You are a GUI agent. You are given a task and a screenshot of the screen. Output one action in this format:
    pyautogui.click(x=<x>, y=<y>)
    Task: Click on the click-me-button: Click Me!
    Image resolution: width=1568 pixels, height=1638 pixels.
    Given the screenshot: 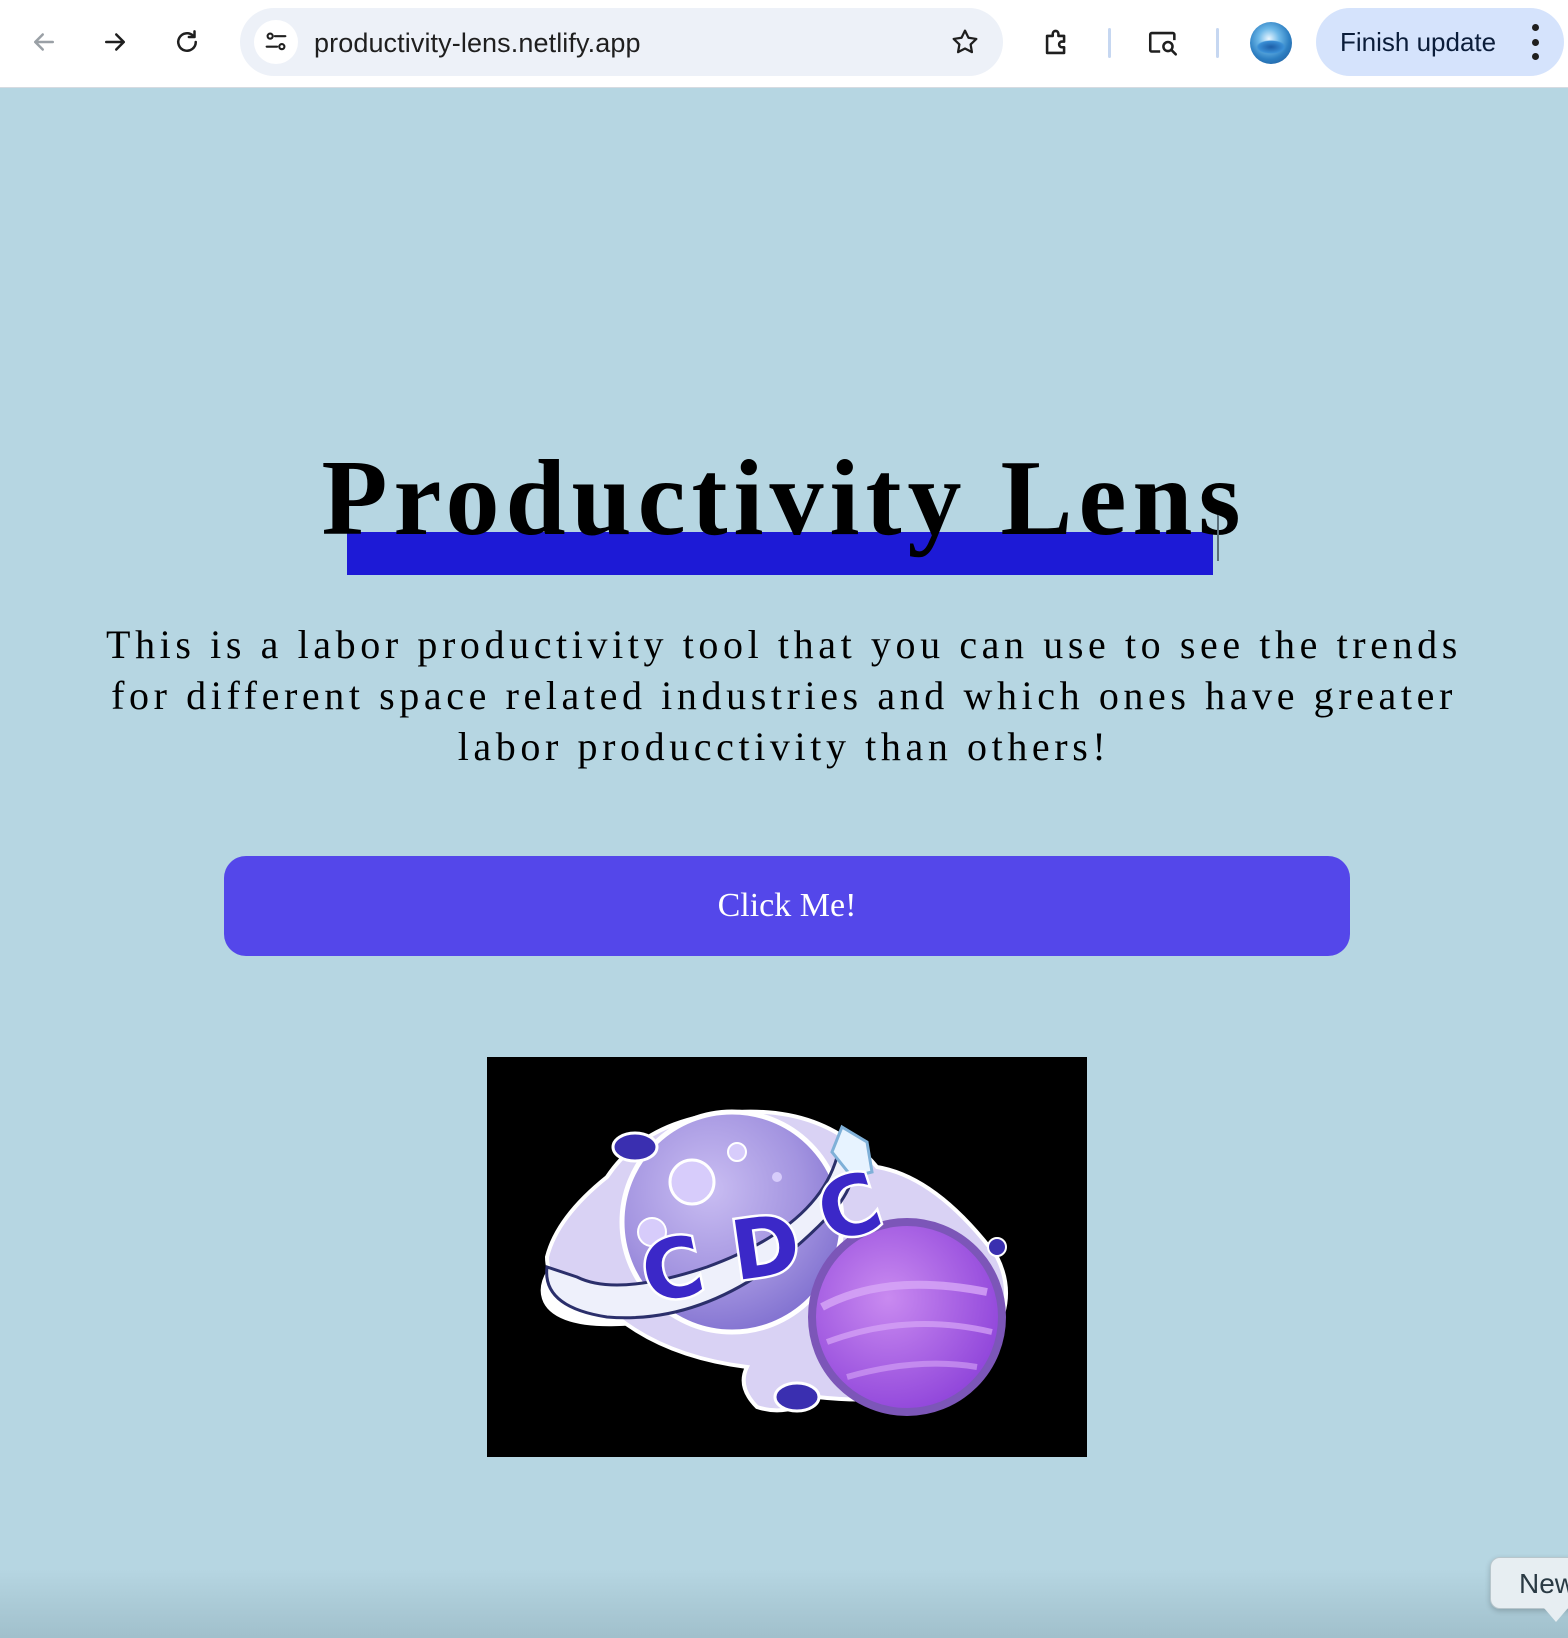 What is the action you would take?
    pyautogui.click(x=787, y=906)
    